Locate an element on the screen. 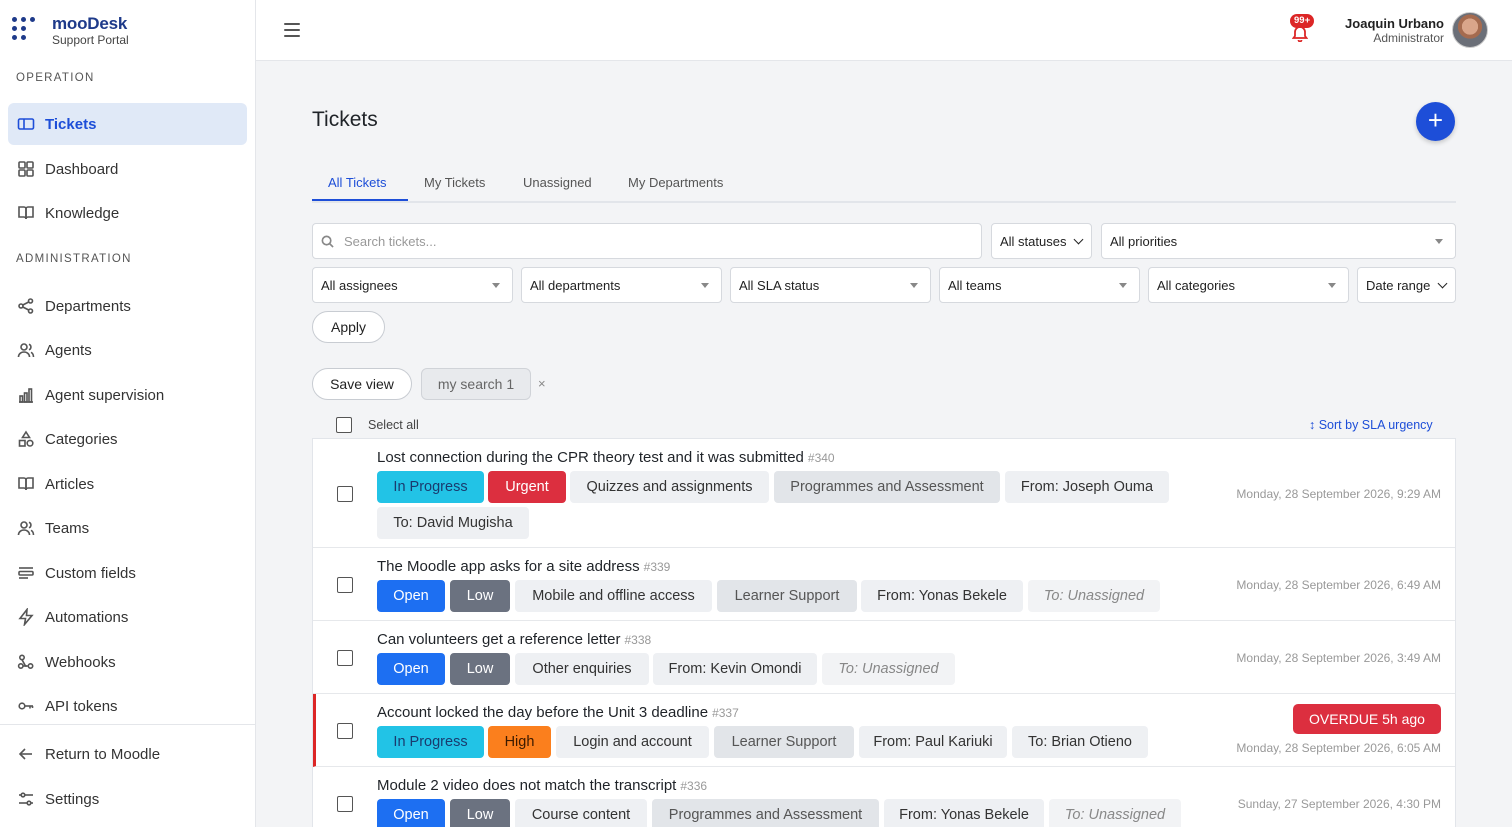 The height and width of the screenshot is (827, 1512). status-filter-value: All statuses is located at coordinates (1033, 241).